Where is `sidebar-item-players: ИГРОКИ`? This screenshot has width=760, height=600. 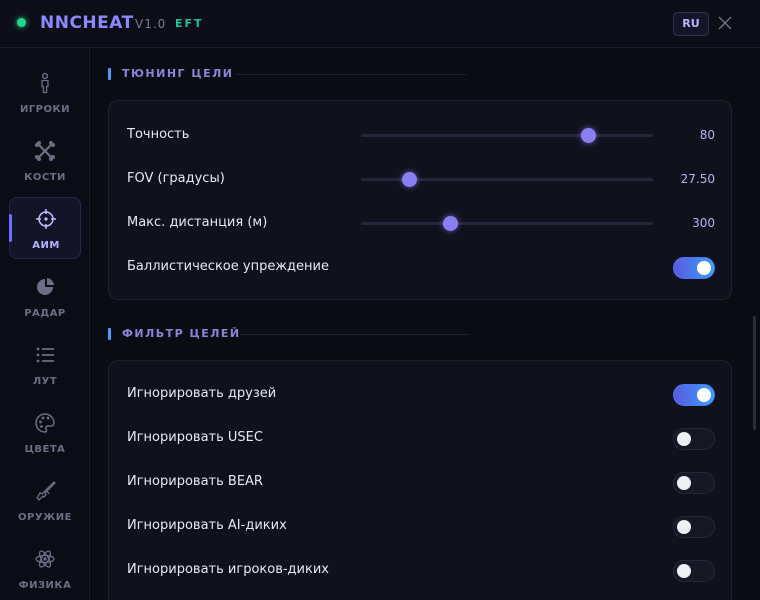
sidebar-item-players: ИГРОКИ is located at coordinates (45, 93).